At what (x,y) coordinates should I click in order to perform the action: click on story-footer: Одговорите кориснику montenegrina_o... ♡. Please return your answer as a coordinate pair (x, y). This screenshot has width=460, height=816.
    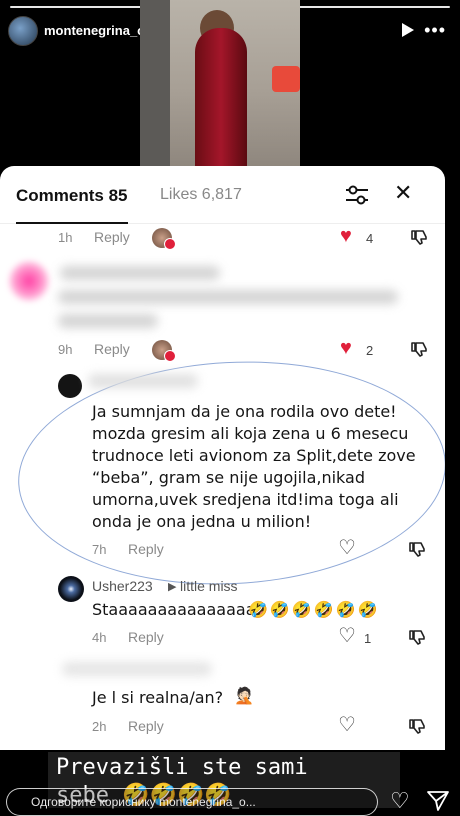
    Looking at the image, I should click on (230, 800).